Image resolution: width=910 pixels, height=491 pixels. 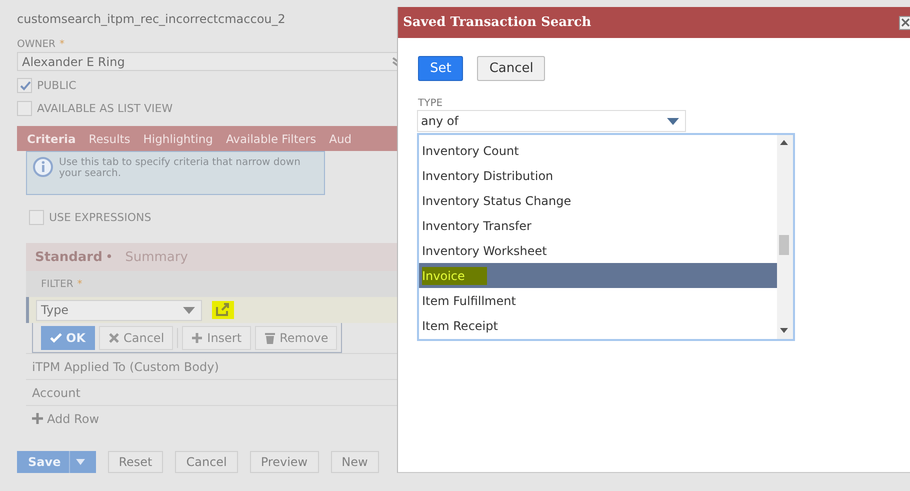 I want to click on info-text: Use this tab to specify criteria that narrow down your search., so click(x=180, y=169).